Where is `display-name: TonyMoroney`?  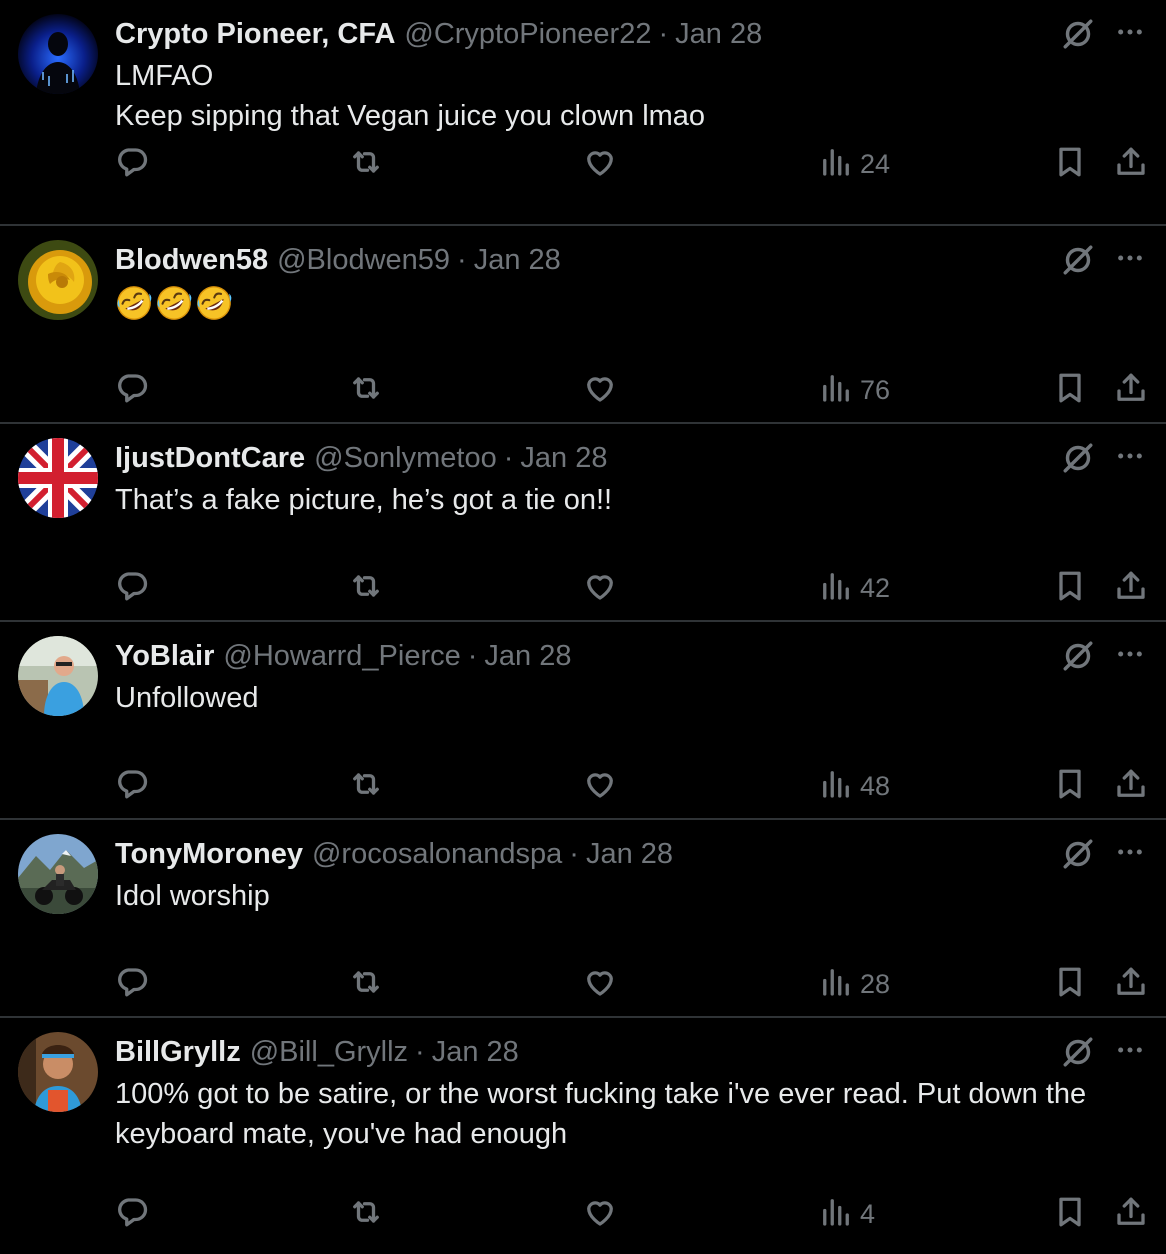 display-name: TonyMoroney is located at coordinates (209, 854).